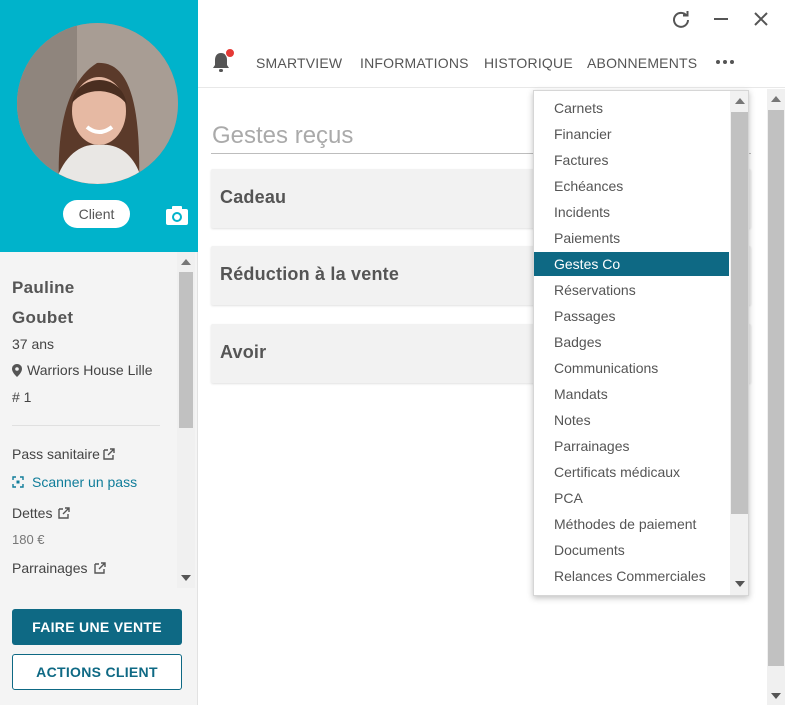 Image resolution: width=785 pixels, height=705 pixels. I want to click on member-number: # 1, so click(22, 397).